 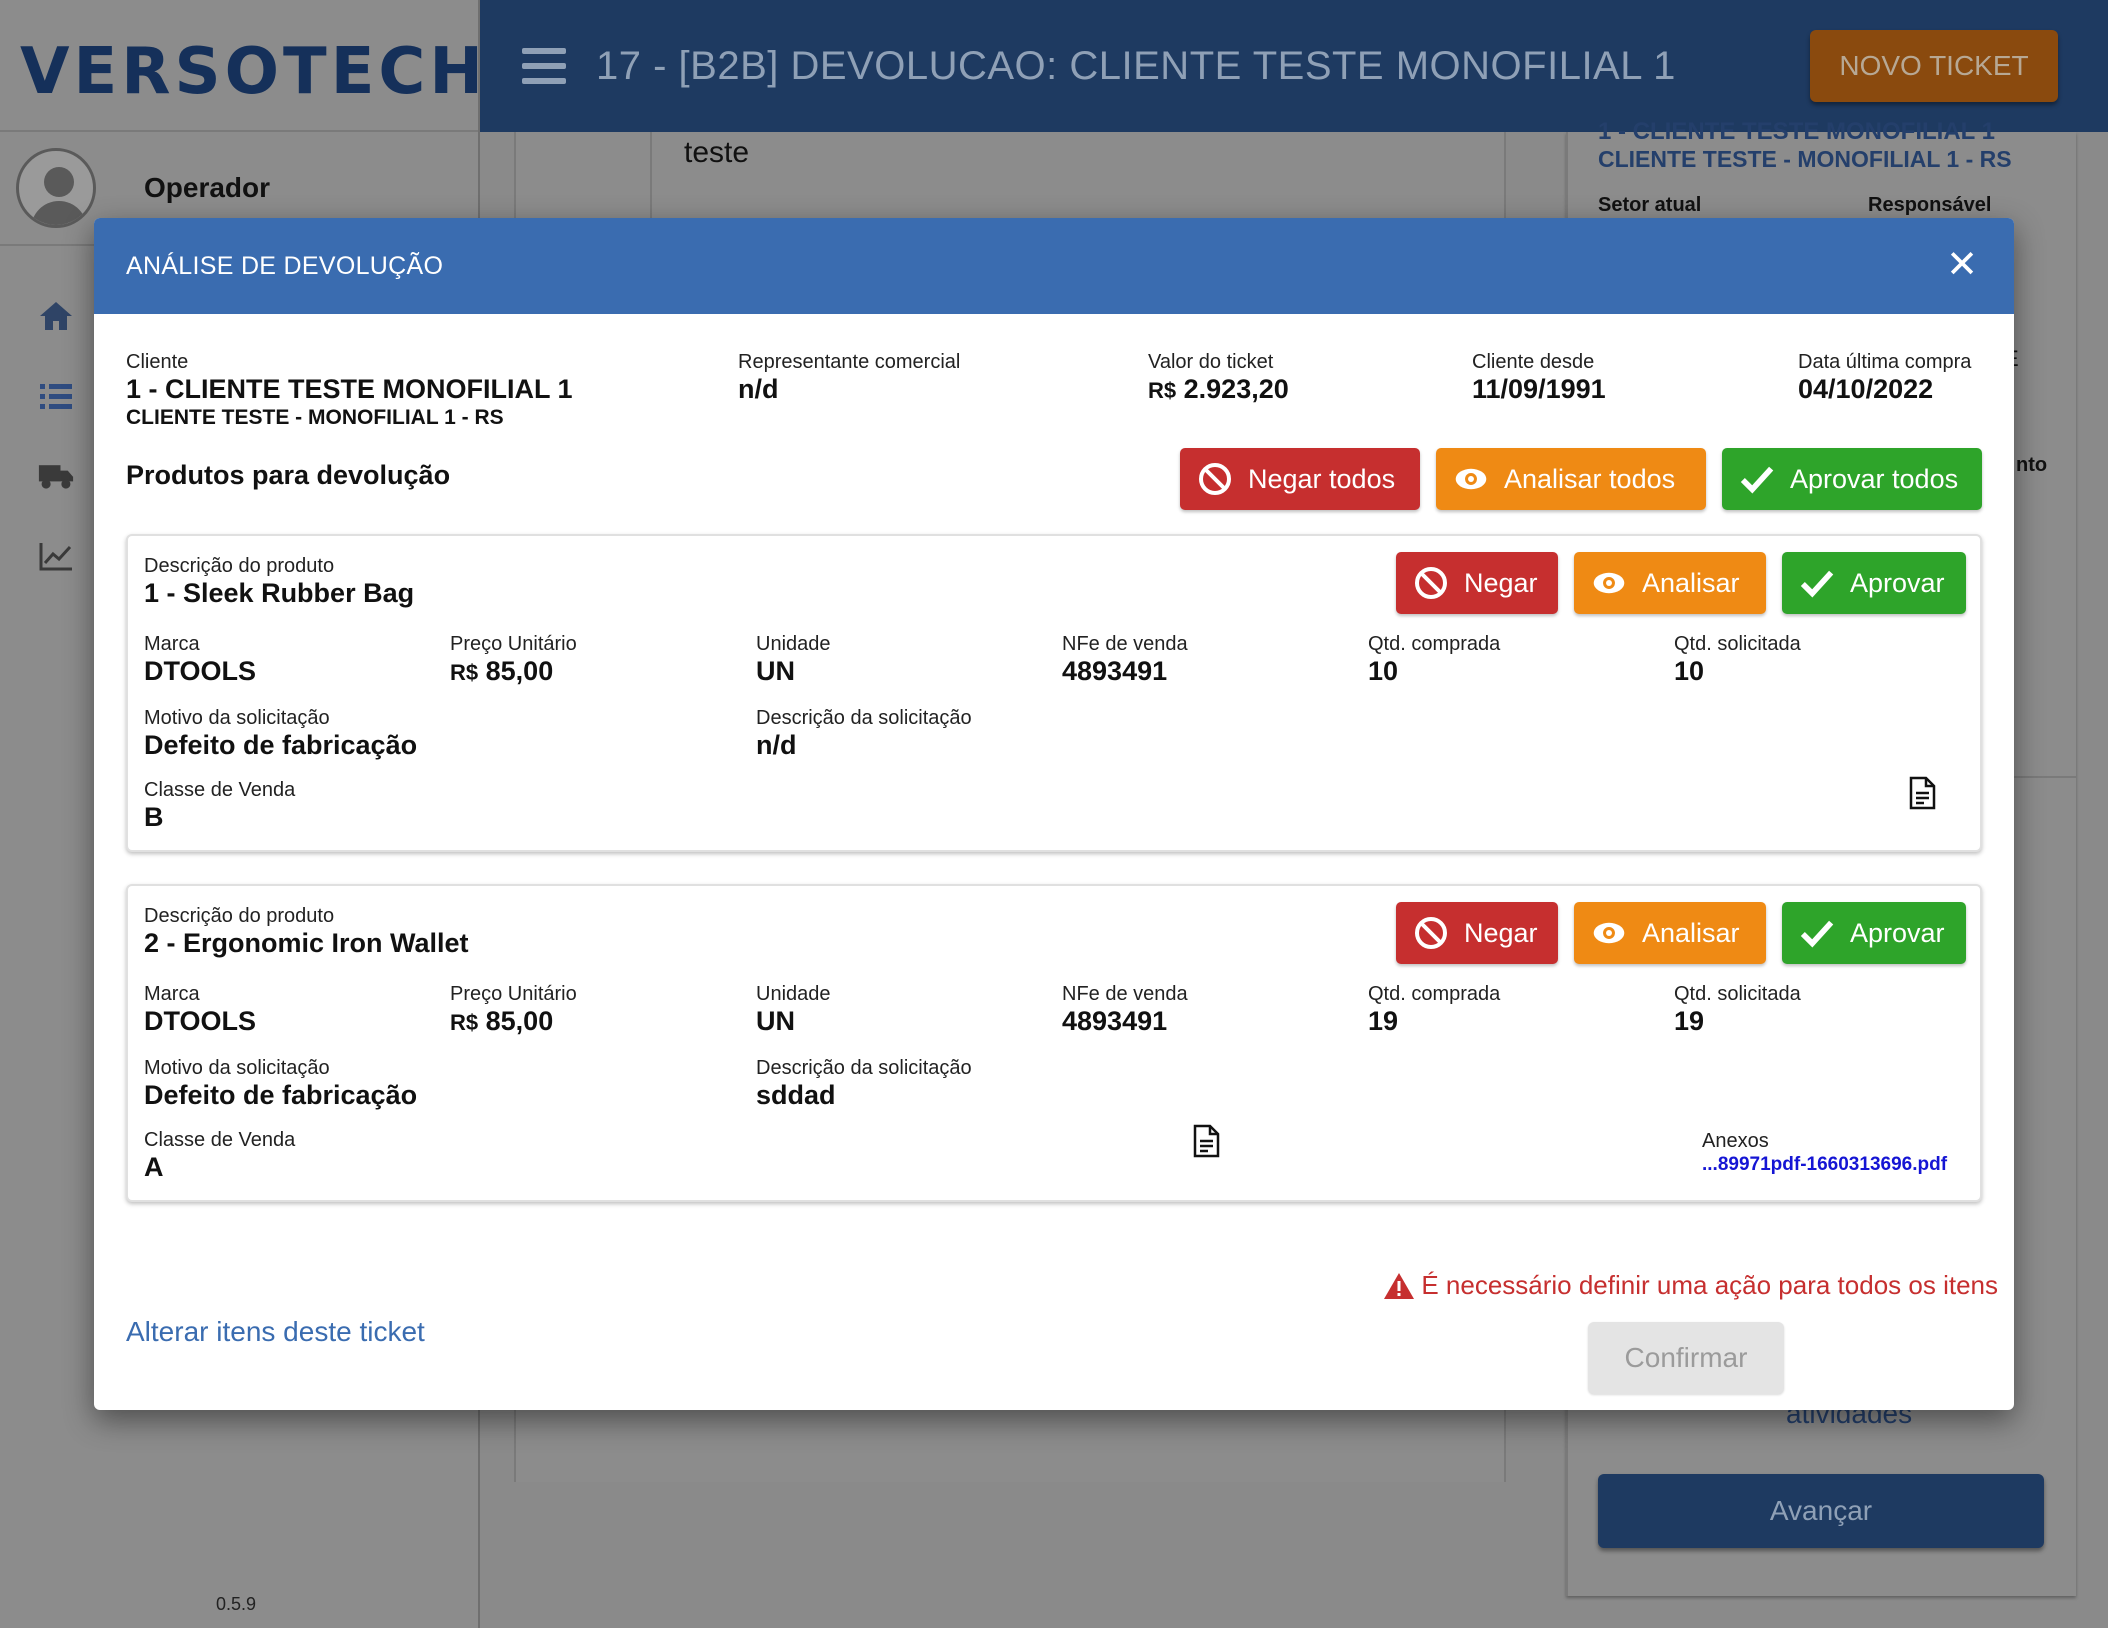 I want to click on logo-text: VERSOTECH, so click(x=253, y=72).